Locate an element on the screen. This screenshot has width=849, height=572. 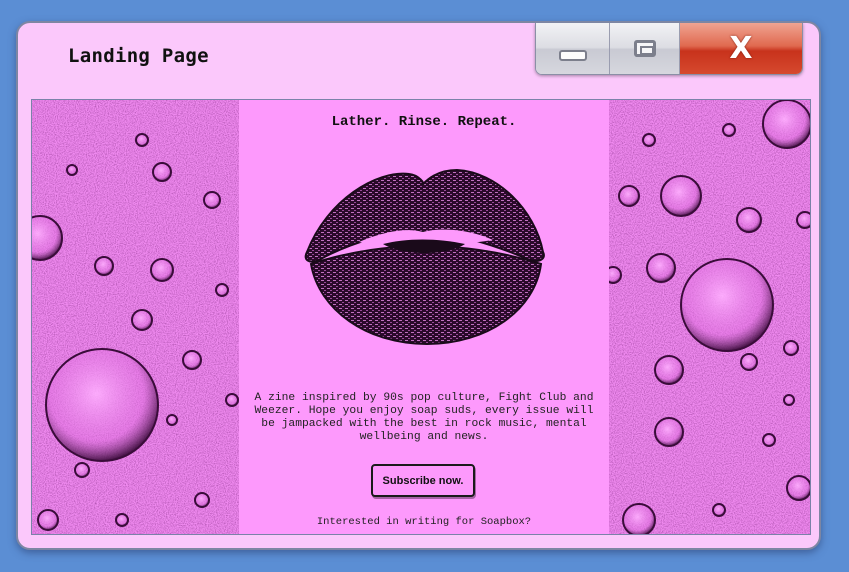
window-controls: X is located at coordinates (669, 49).